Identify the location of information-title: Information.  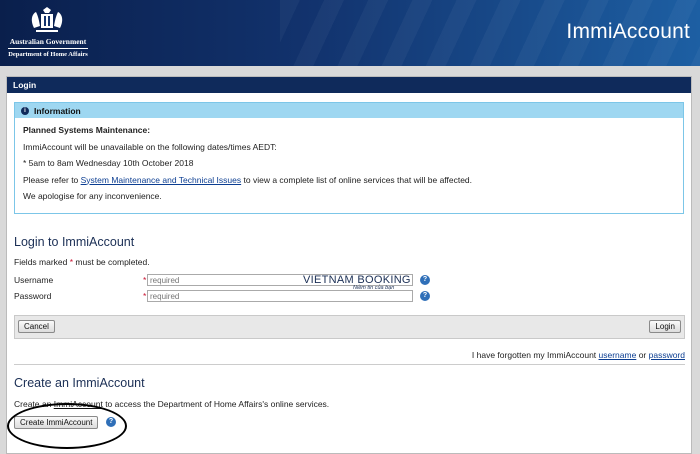
(57, 110).